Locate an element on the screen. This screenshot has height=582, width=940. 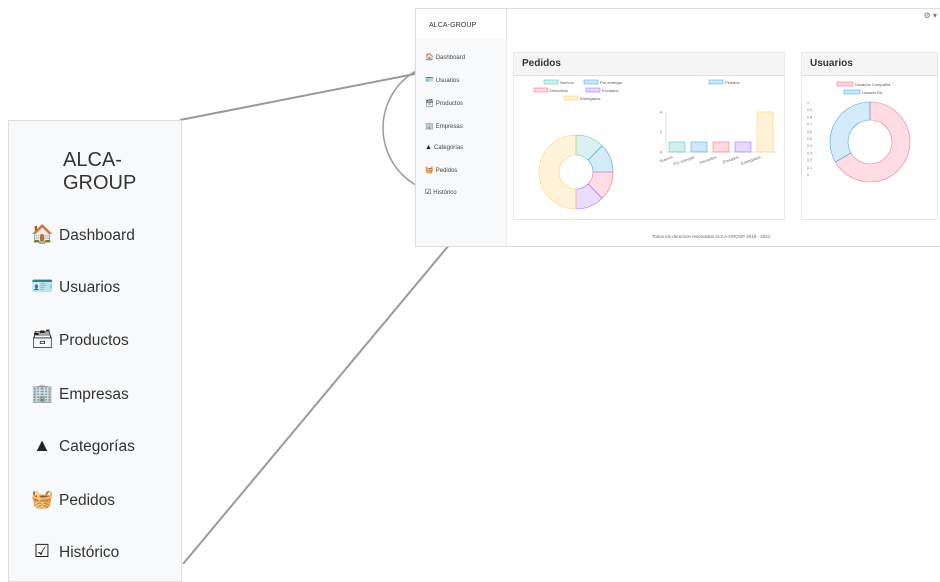
zoomed-sidebar-item-dashboard: 🏠 Dashboard is located at coordinates (83, 234).